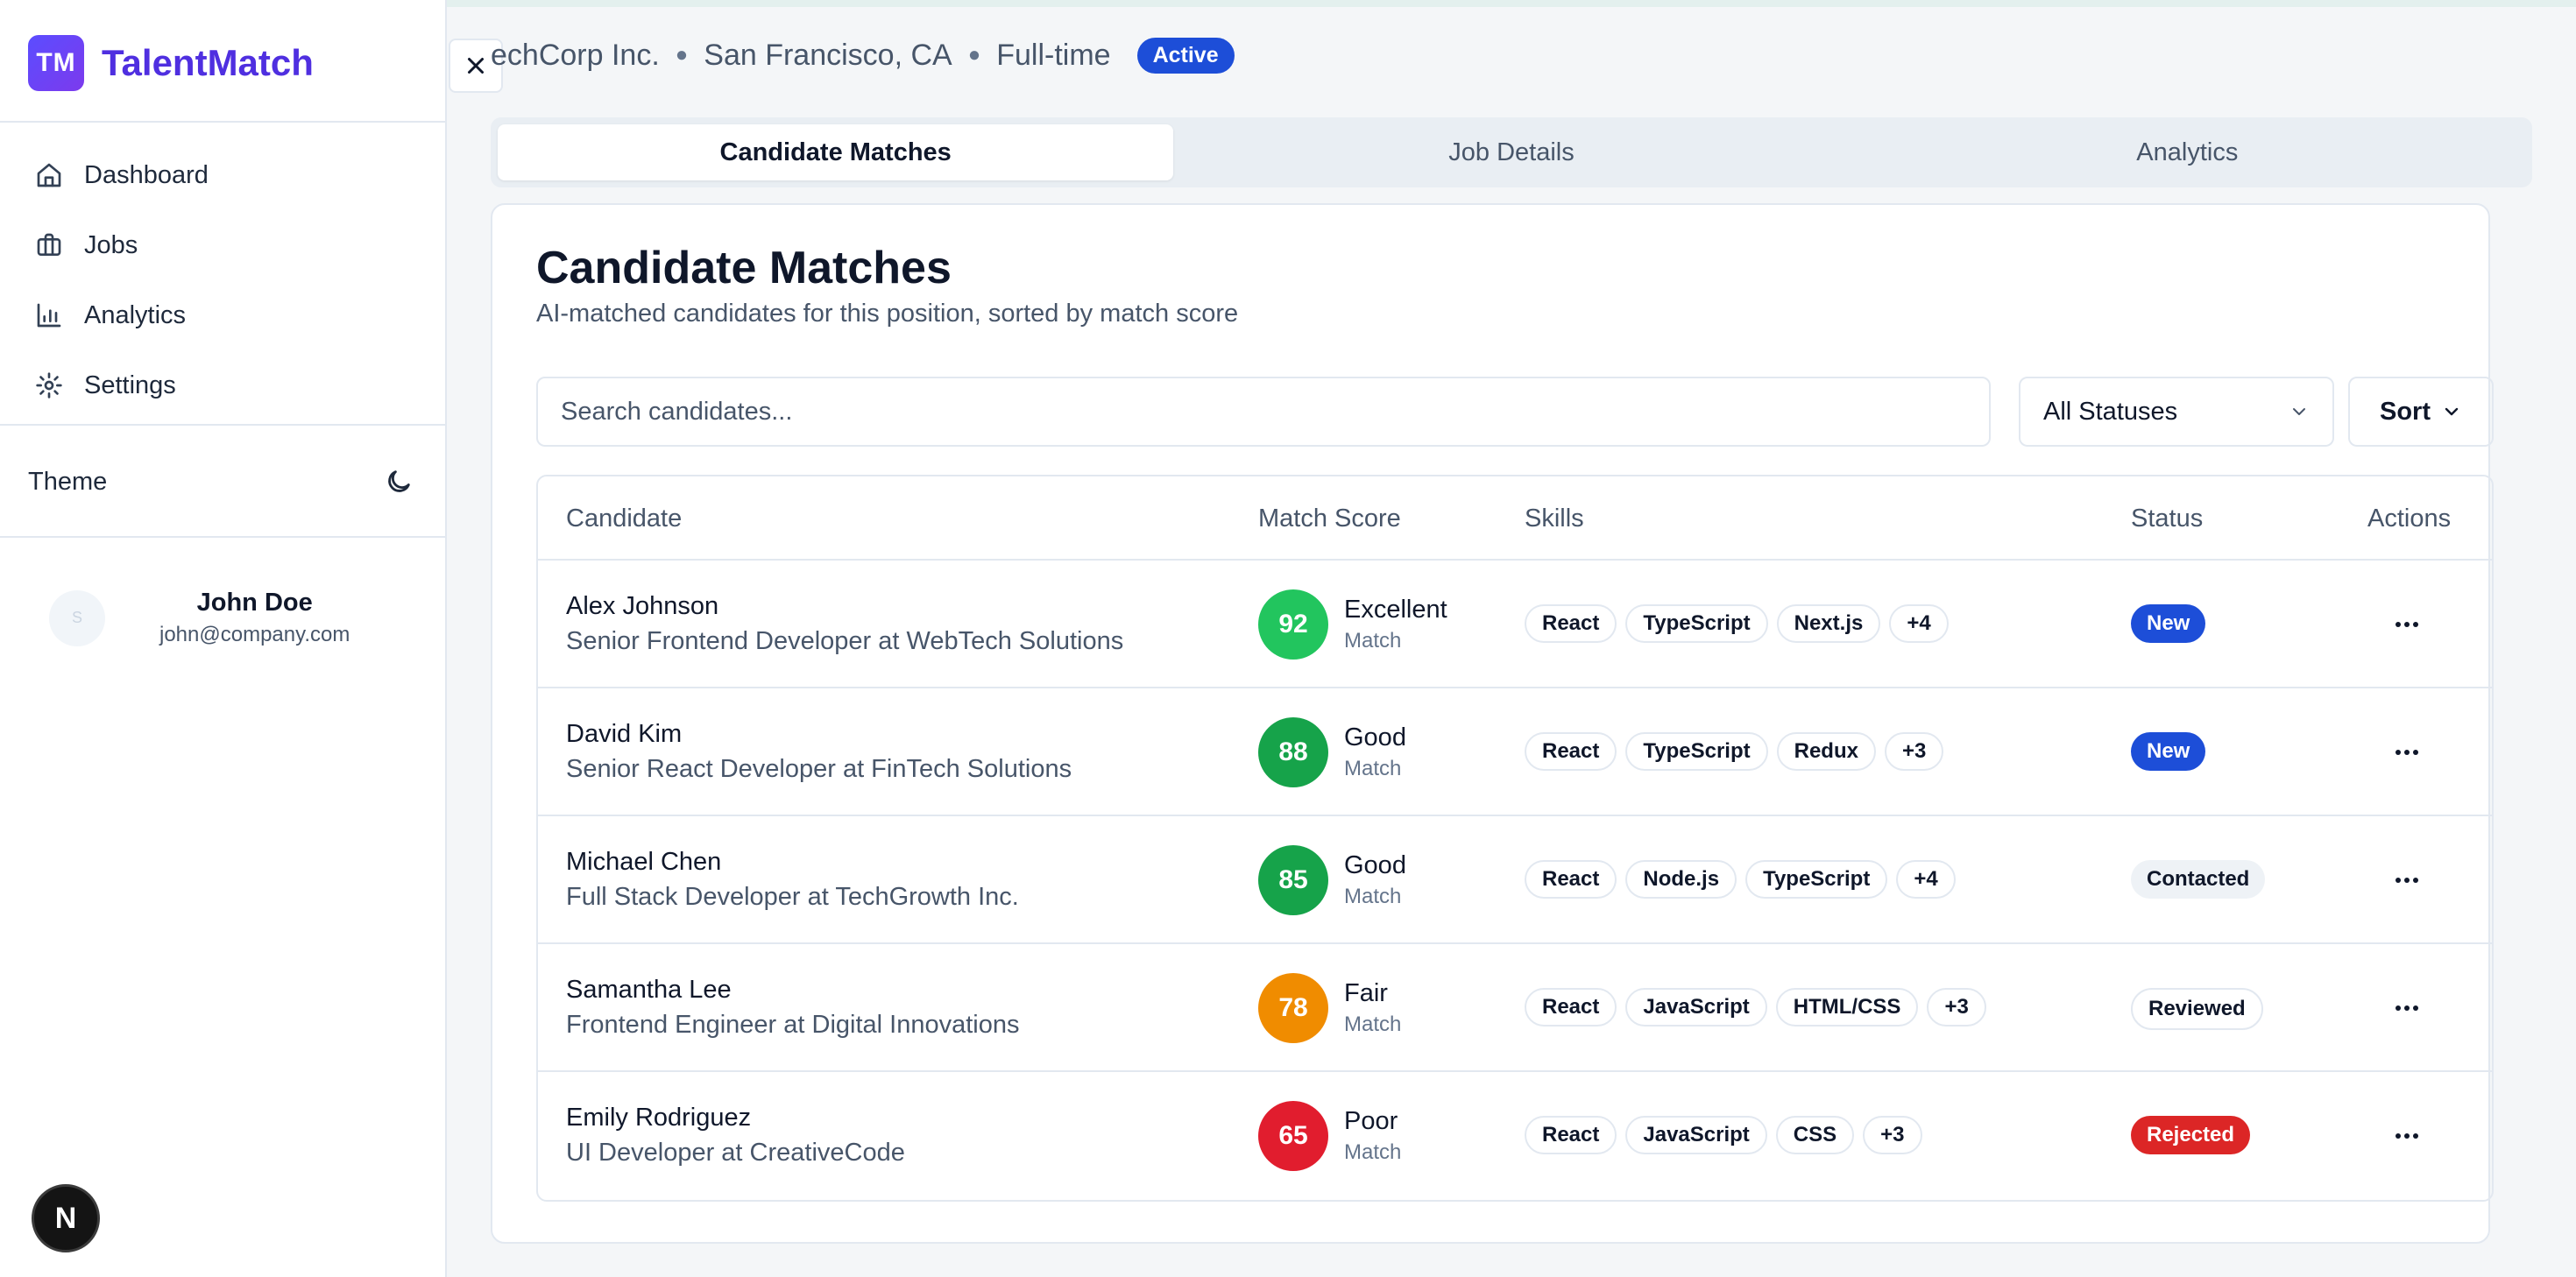 This screenshot has width=2576, height=1277. I want to click on candidate-name: Emily Rodriguez, so click(658, 1118).